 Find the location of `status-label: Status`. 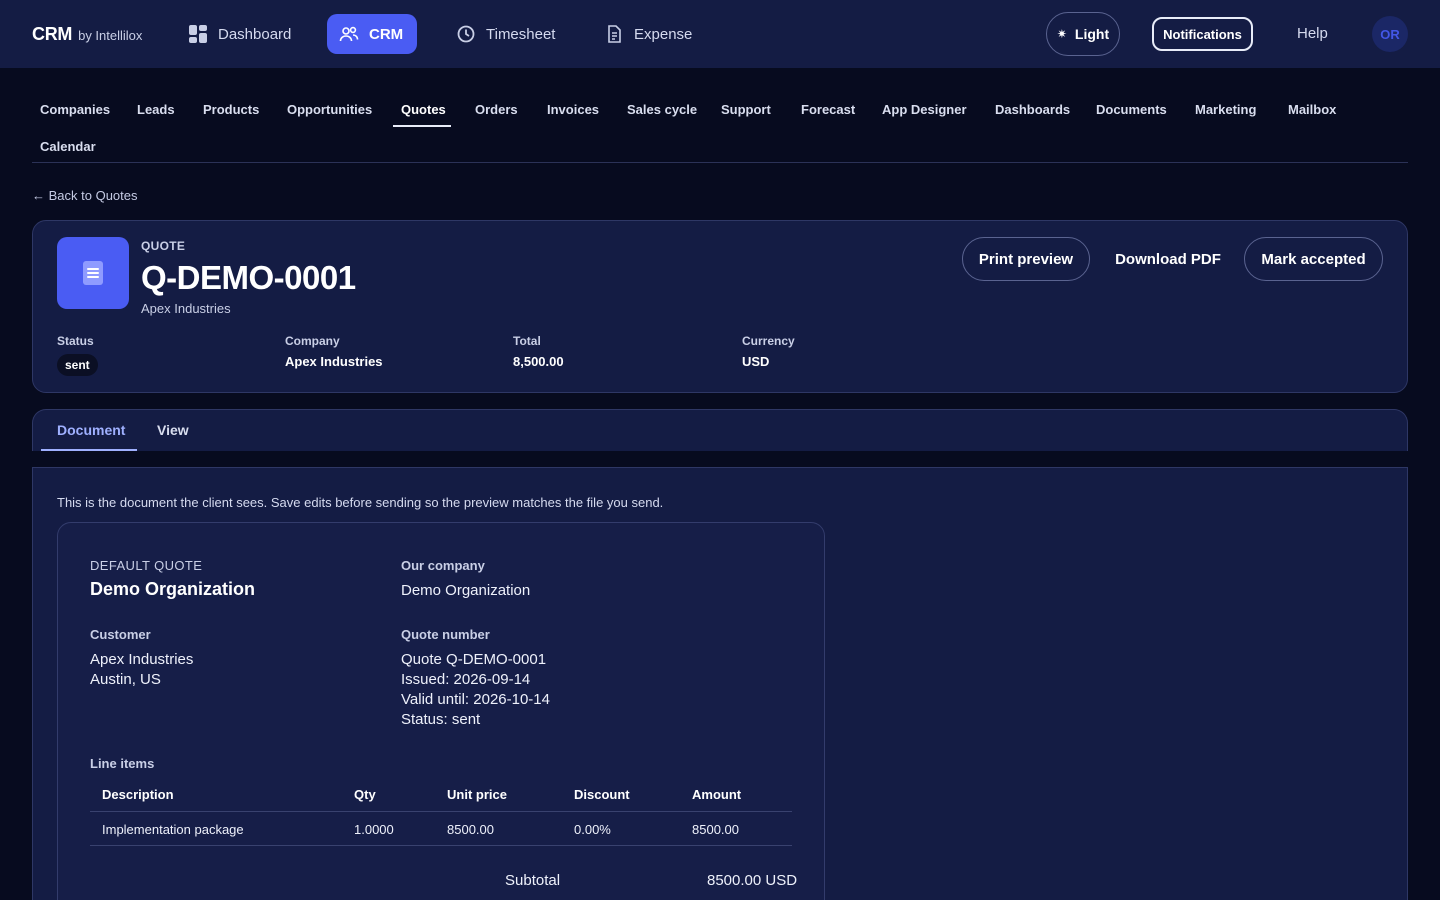

status-label: Status is located at coordinates (75, 341).